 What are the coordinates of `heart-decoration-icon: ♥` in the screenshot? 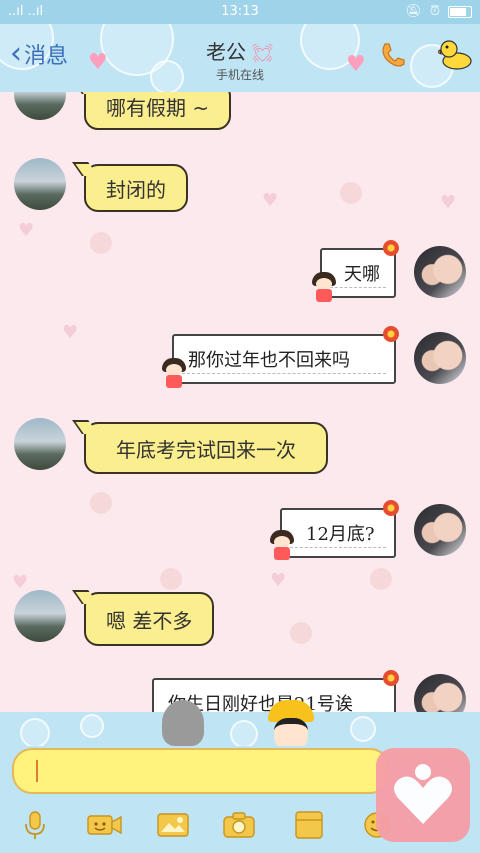 It's located at (356, 64).